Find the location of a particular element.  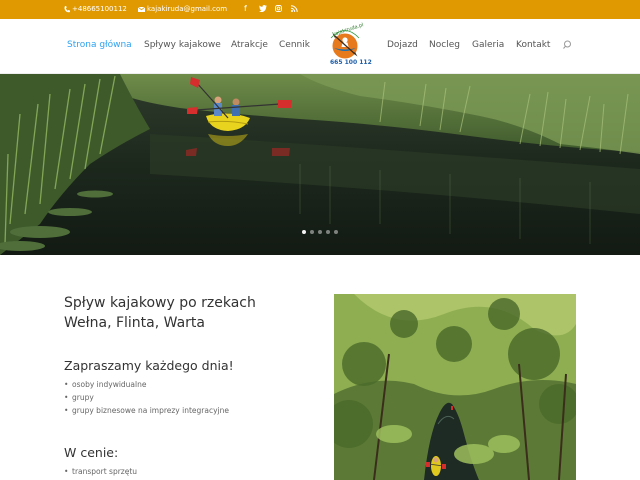

list-item: grupy biznesowe na imprezy integracyjne is located at coordinates (189, 410).